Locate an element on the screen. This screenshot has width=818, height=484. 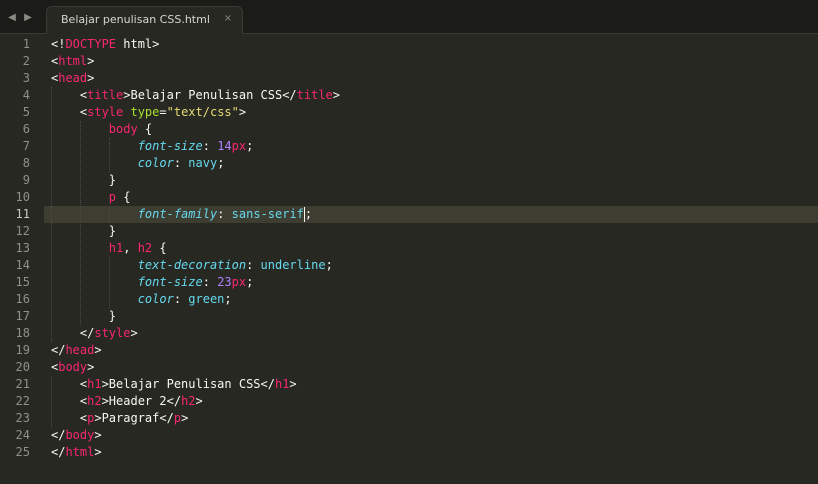
code-line: font-size: 14px; is located at coordinates (152, 146).